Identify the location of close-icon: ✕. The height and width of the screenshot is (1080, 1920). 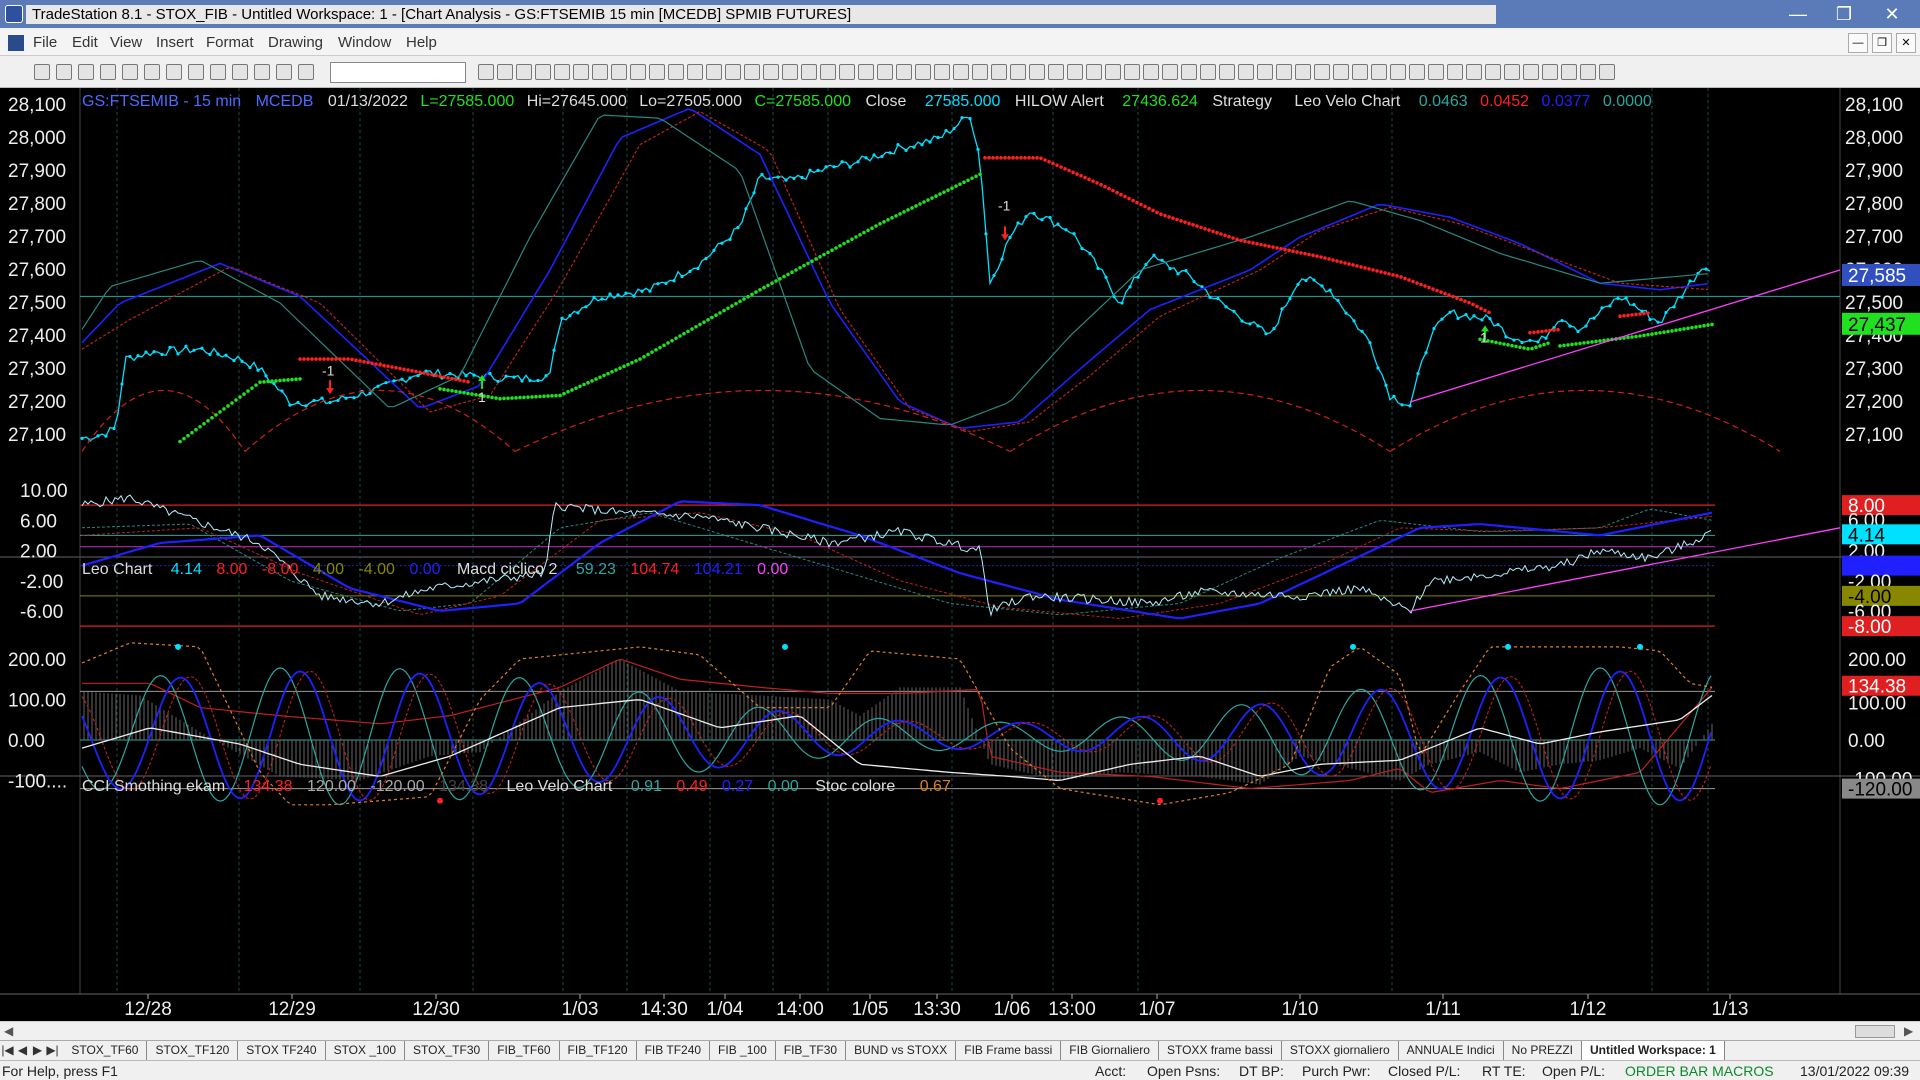
(1892, 14).